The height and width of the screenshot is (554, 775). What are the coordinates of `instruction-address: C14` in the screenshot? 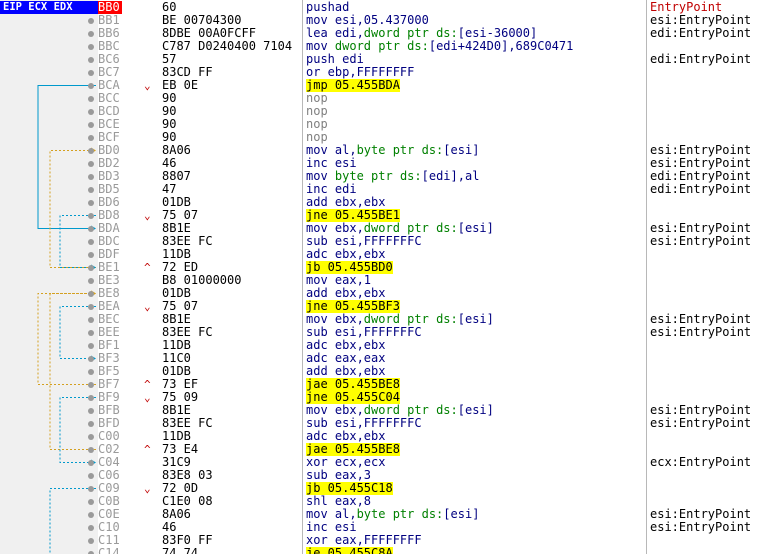 It's located at (109, 550).